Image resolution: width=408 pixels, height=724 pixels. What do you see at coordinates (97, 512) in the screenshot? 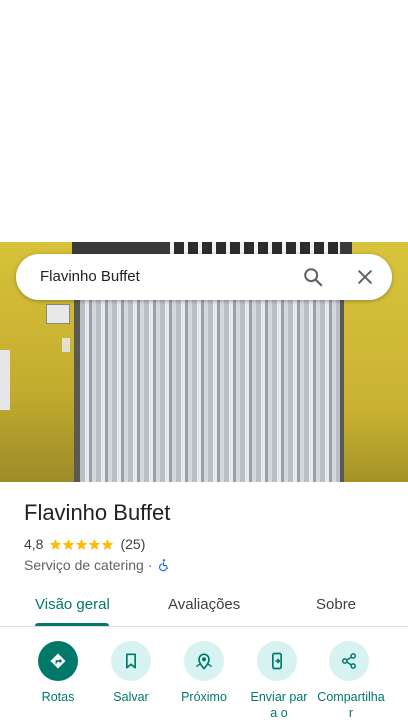
I see `place-title: Flavinho Buffet` at bounding box center [97, 512].